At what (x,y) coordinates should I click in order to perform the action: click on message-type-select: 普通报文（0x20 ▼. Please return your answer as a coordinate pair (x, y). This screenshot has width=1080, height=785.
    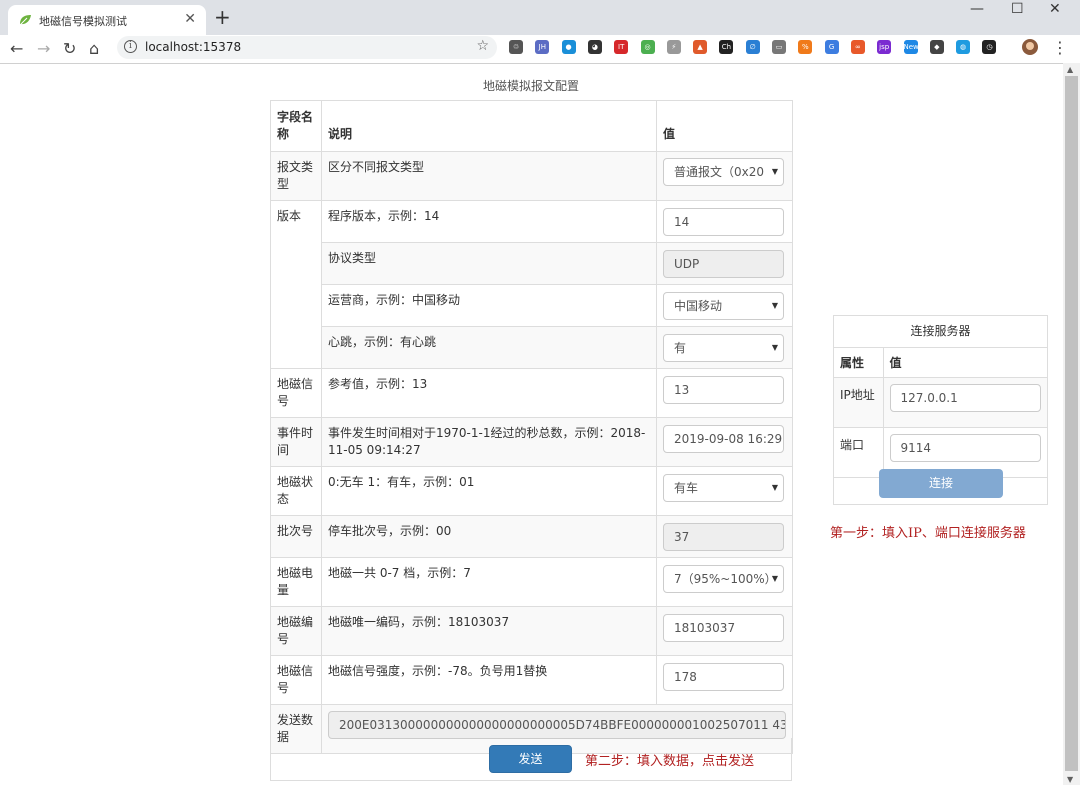
    Looking at the image, I should click on (723, 172).